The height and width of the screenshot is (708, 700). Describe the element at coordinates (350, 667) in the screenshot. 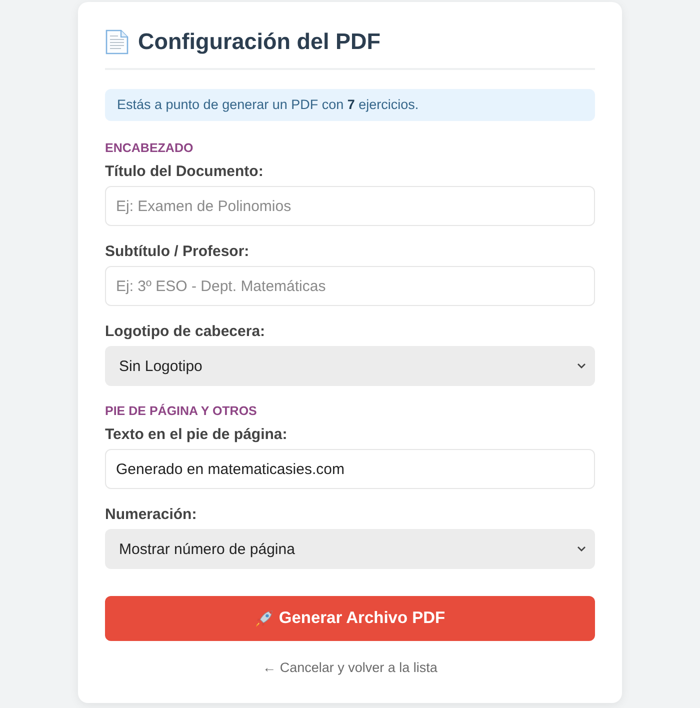

I see `cancel-link: ← Cancelar y volver a la lista` at that location.